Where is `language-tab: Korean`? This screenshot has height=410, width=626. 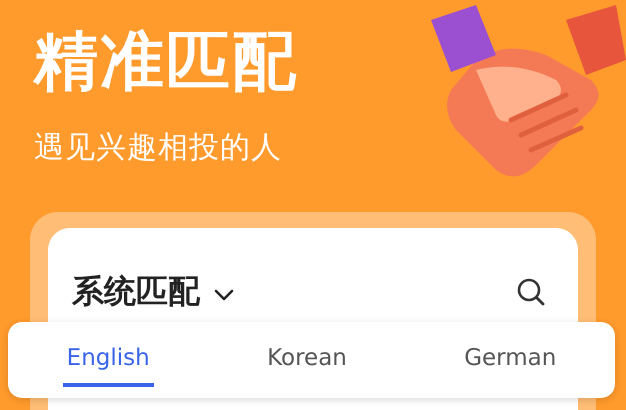
language-tab: Korean is located at coordinates (307, 360).